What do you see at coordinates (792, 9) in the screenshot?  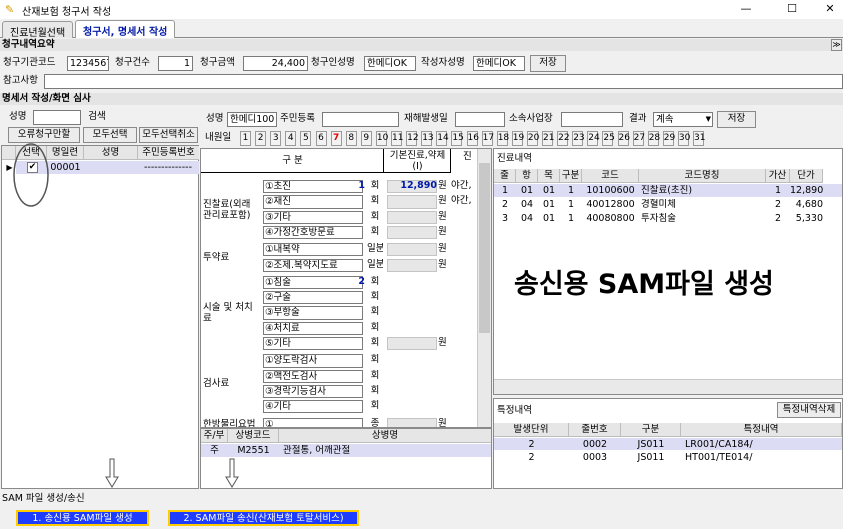 I see `maximize-button: ☐` at bounding box center [792, 9].